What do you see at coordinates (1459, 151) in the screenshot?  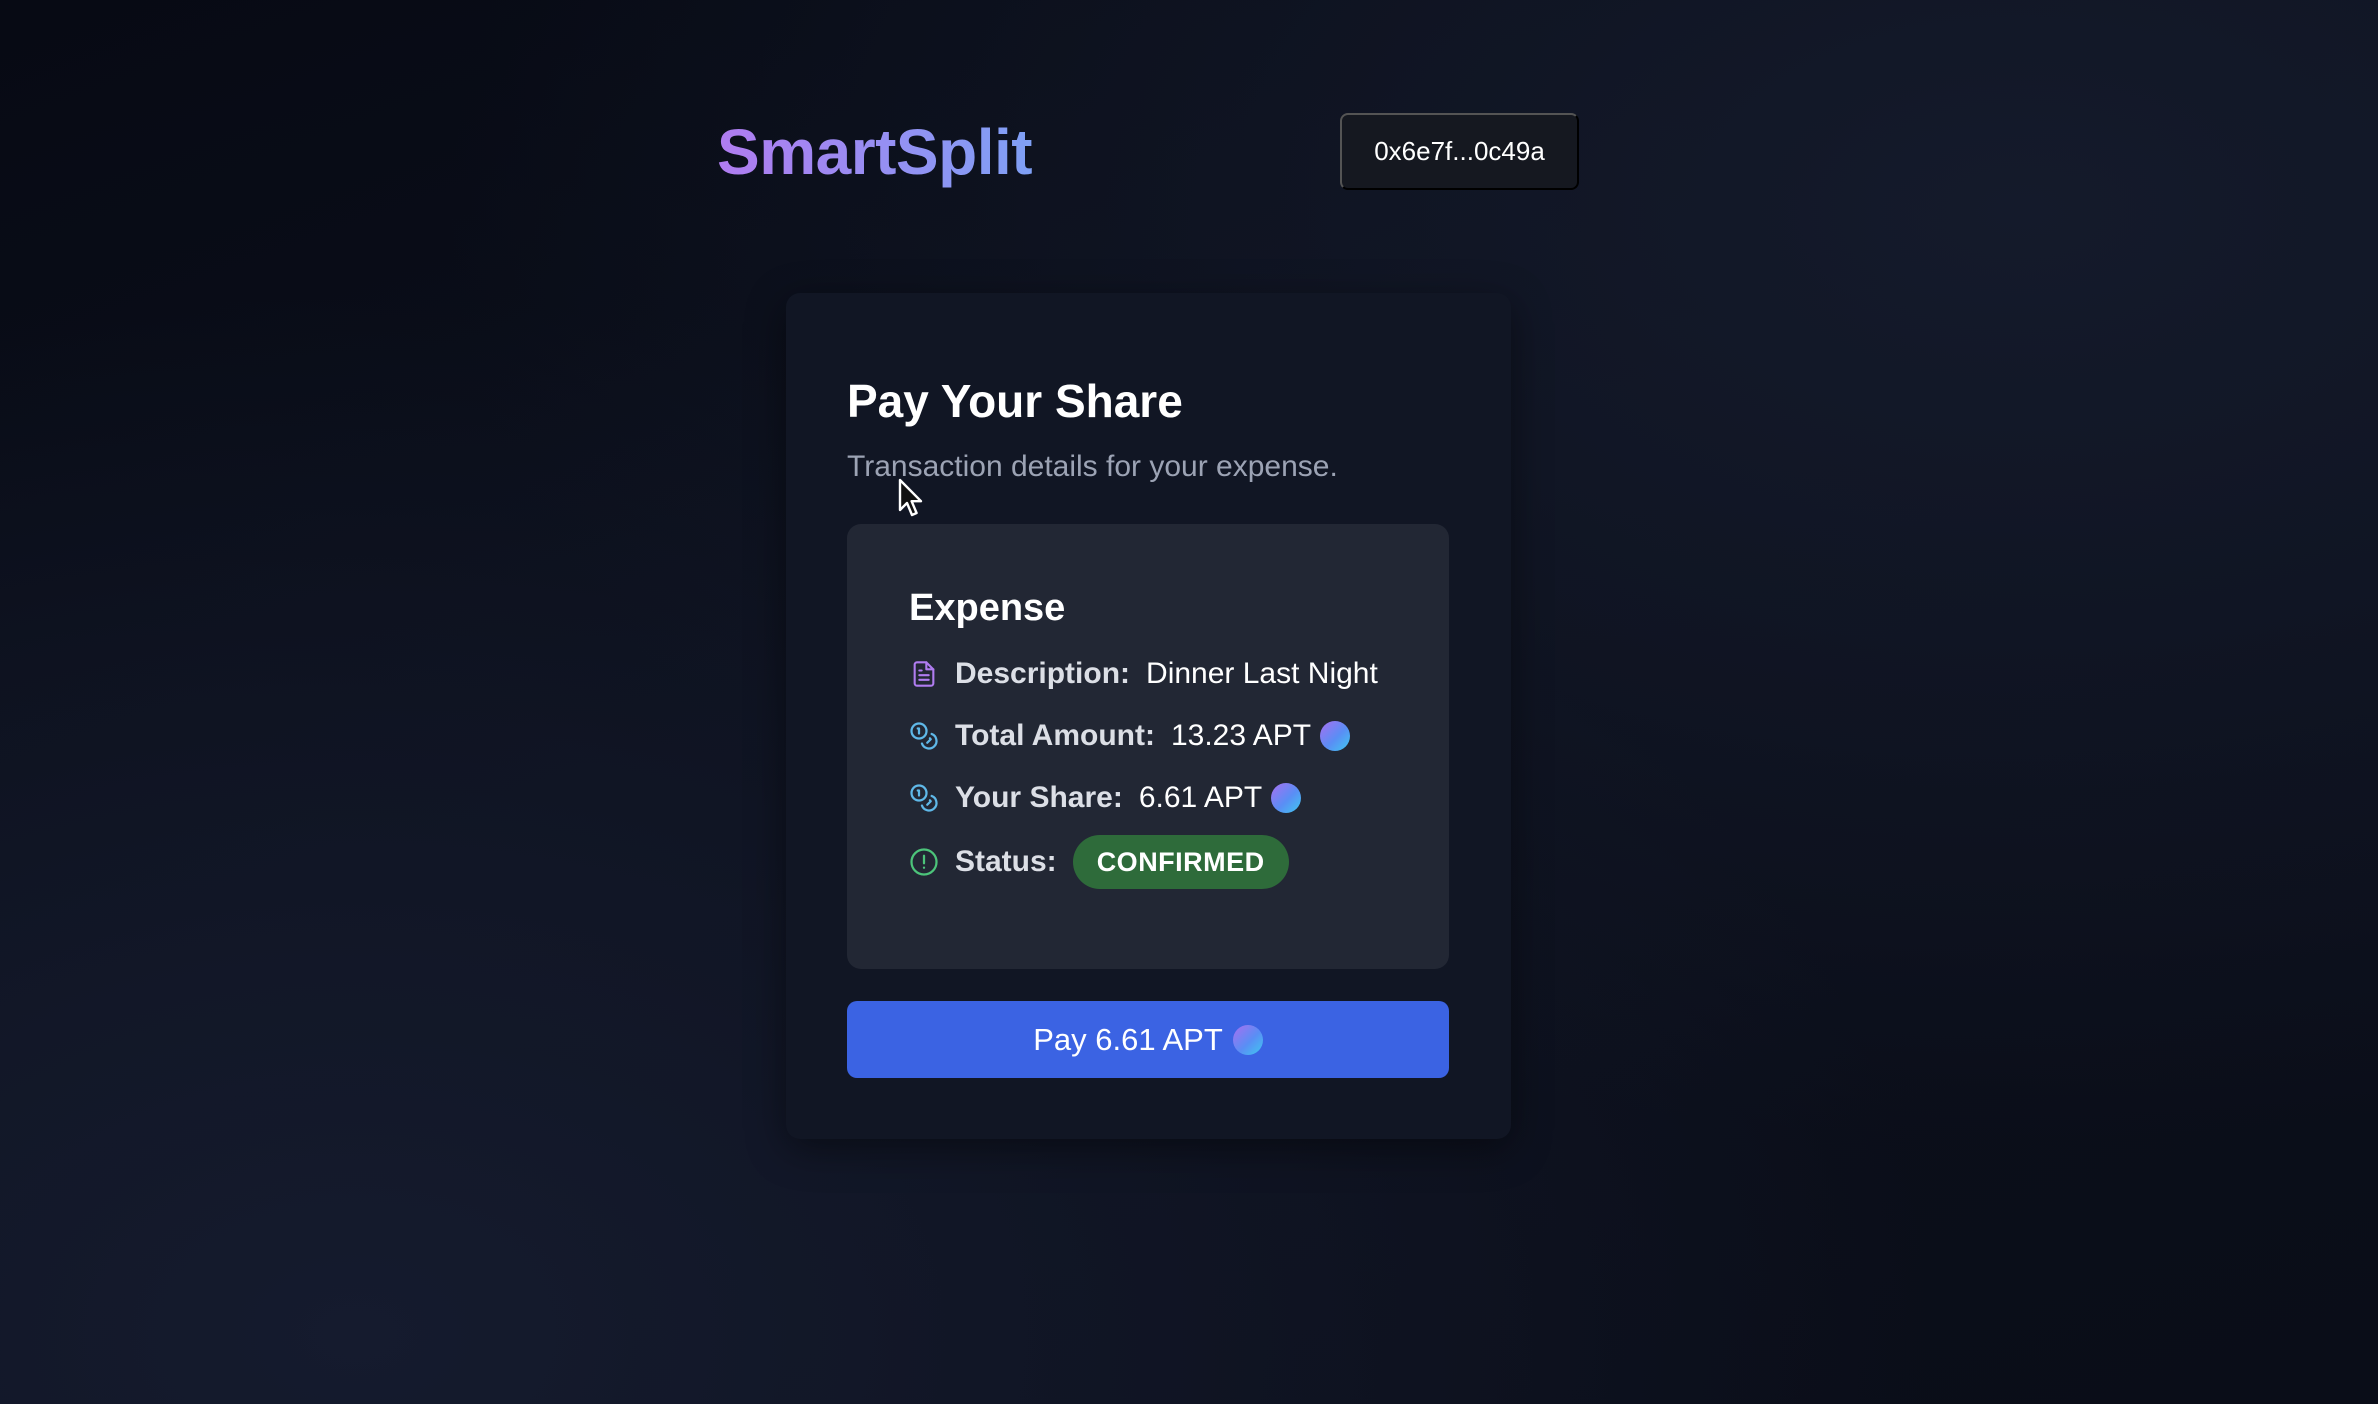 I see `wallet-address-button: 0x6e7f...0c49a` at bounding box center [1459, 151].